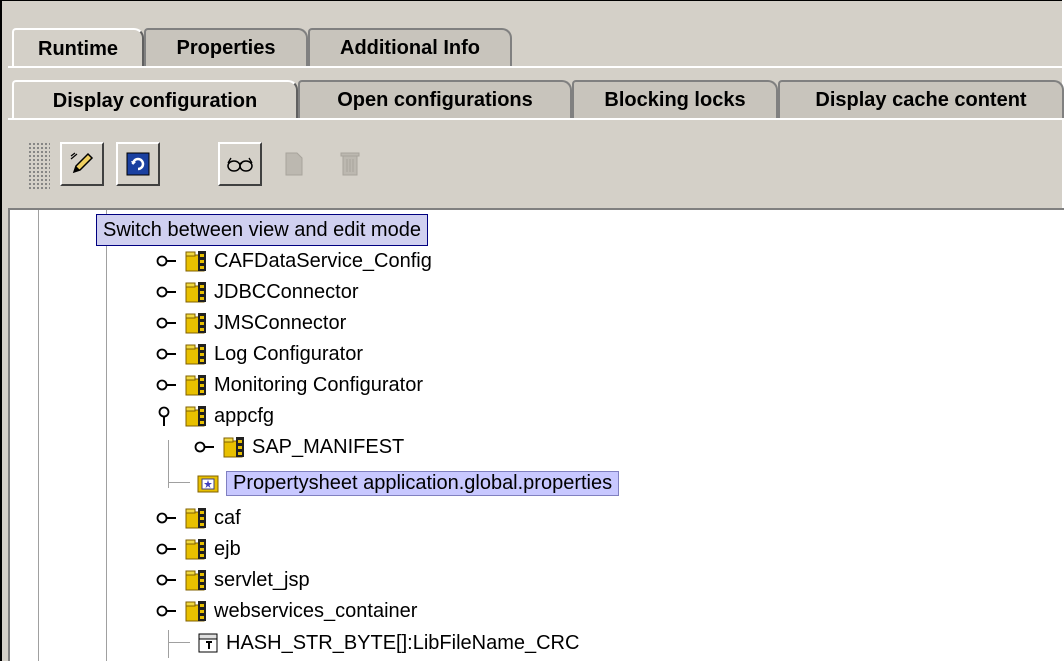 This screenshot has height=661, width=1064. I want to click on tree-item: CAFDataService_Config, so click(294, 261).